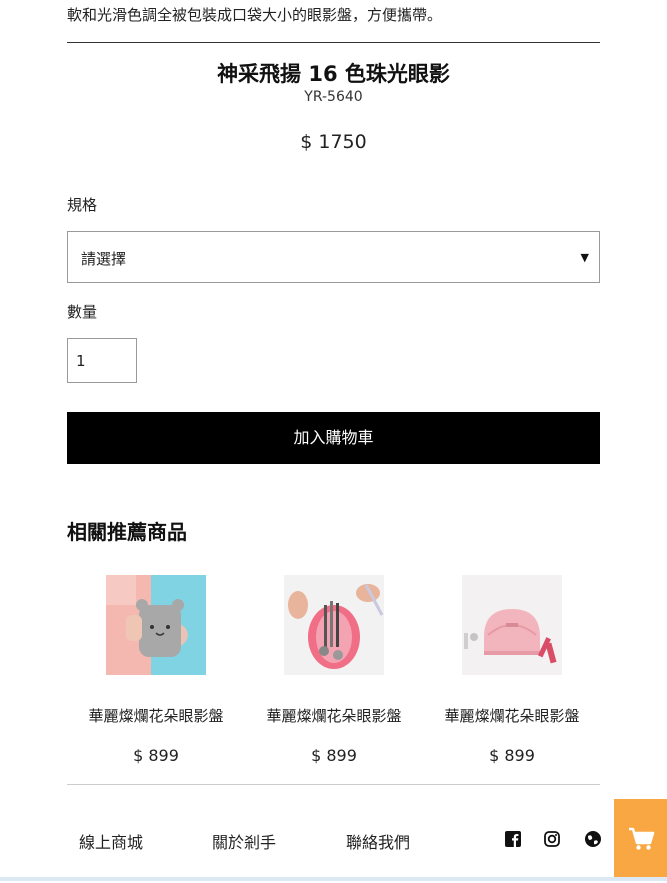 Image resolution: width=667 pixels, height=883 pixels. Describe the element at coordinates (102, 360) in the screenshot. I see `quantity-input: 1` at that location.